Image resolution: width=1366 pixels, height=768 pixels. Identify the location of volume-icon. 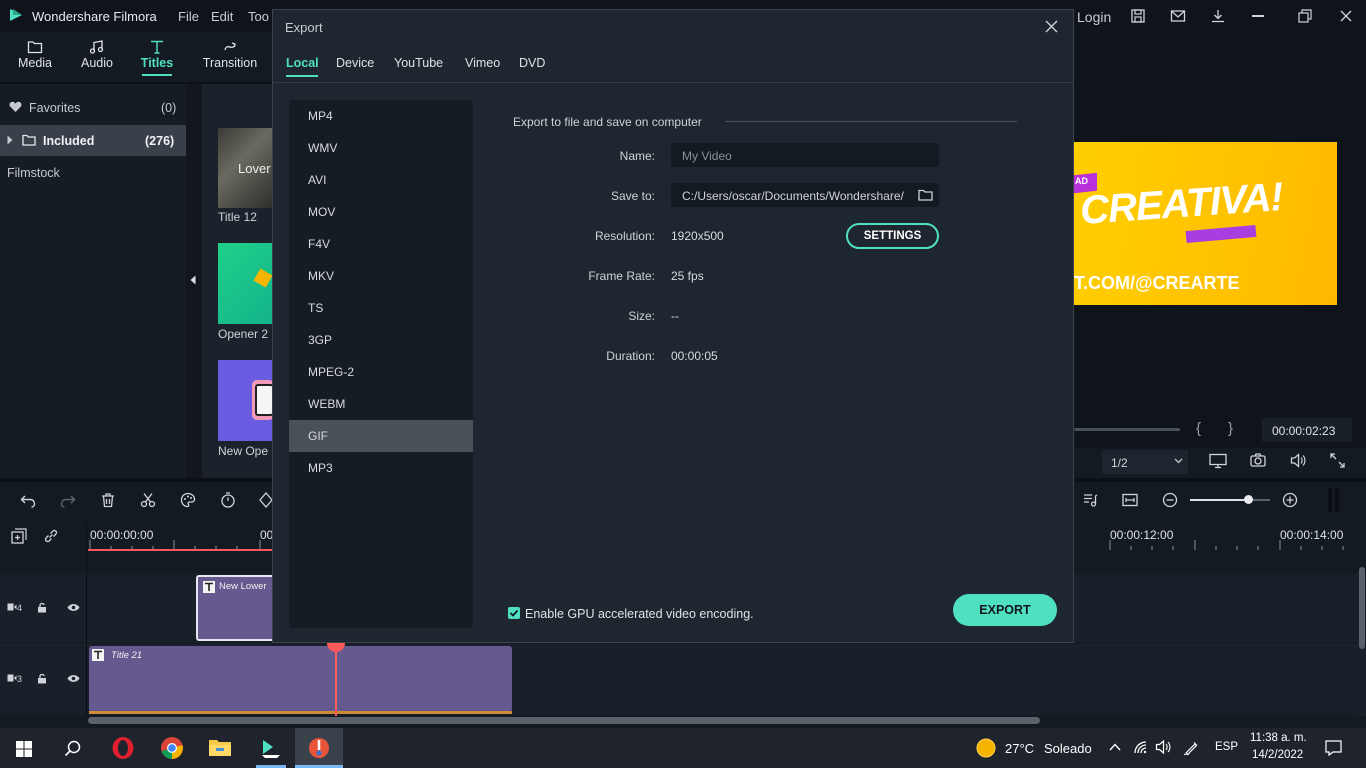
(1298, 460).